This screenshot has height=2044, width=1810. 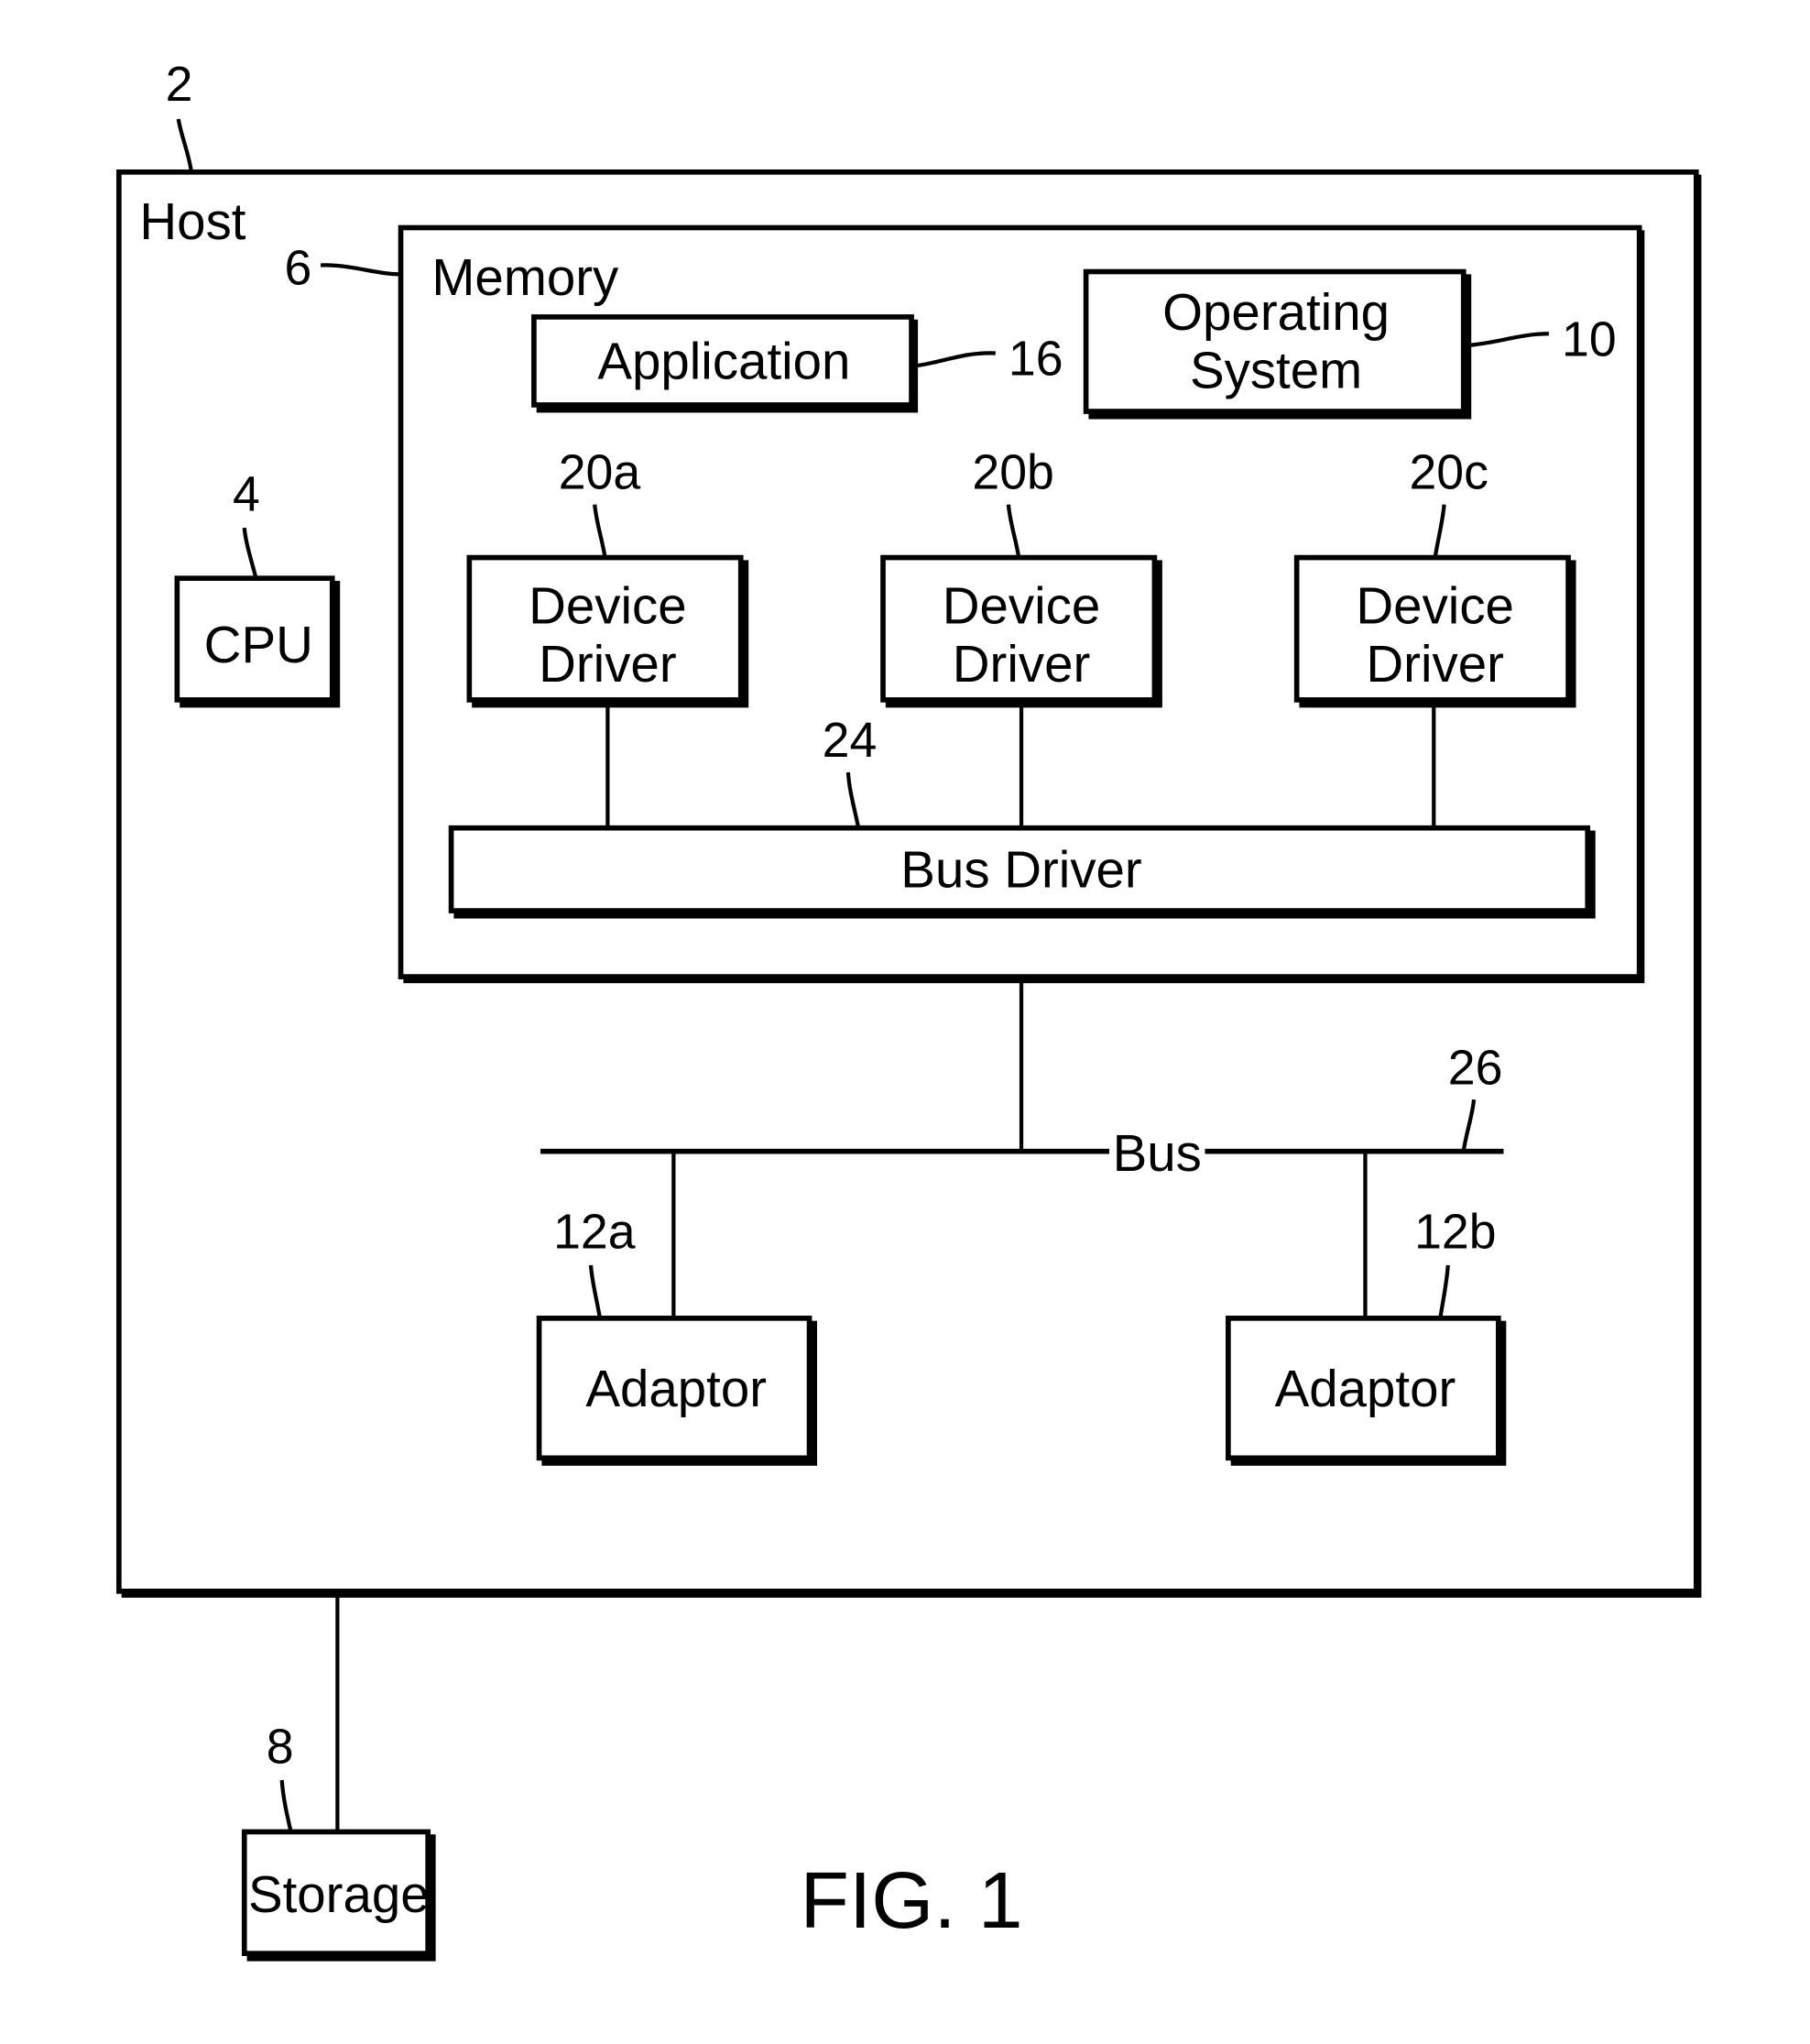 What do you see at coordinates (1276, 312) in the screenshot?
I see `operating-system-label-line1: Operating` at bounding box center [1276, 312].